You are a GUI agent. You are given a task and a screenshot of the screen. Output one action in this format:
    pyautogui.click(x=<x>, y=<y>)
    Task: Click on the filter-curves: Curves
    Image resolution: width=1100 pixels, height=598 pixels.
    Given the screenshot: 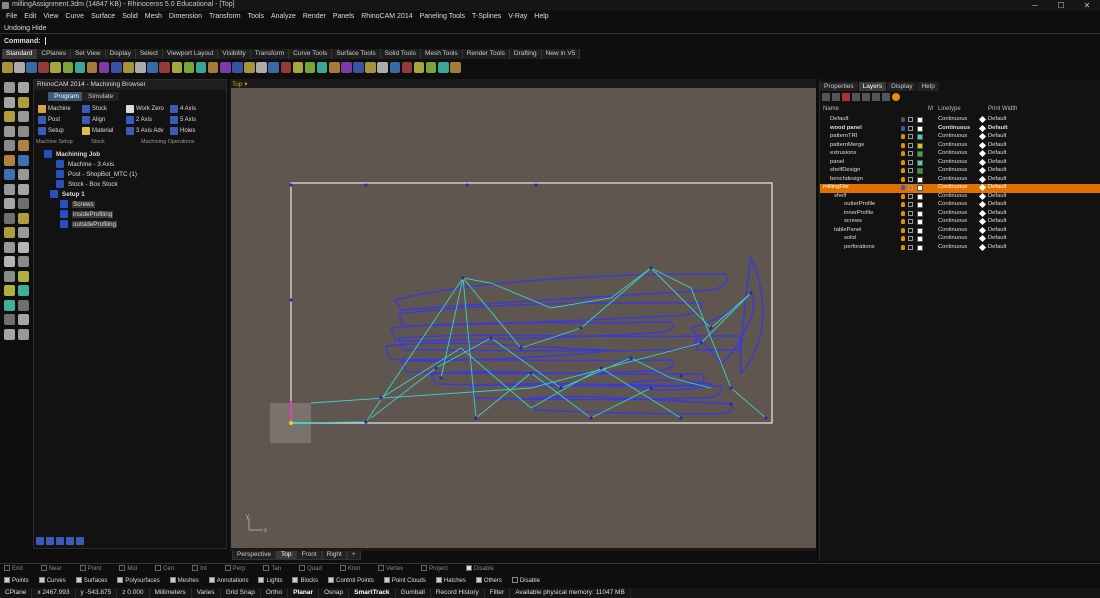 What is the action you would take?
    pyautogui.click(x=54, y=581)
    